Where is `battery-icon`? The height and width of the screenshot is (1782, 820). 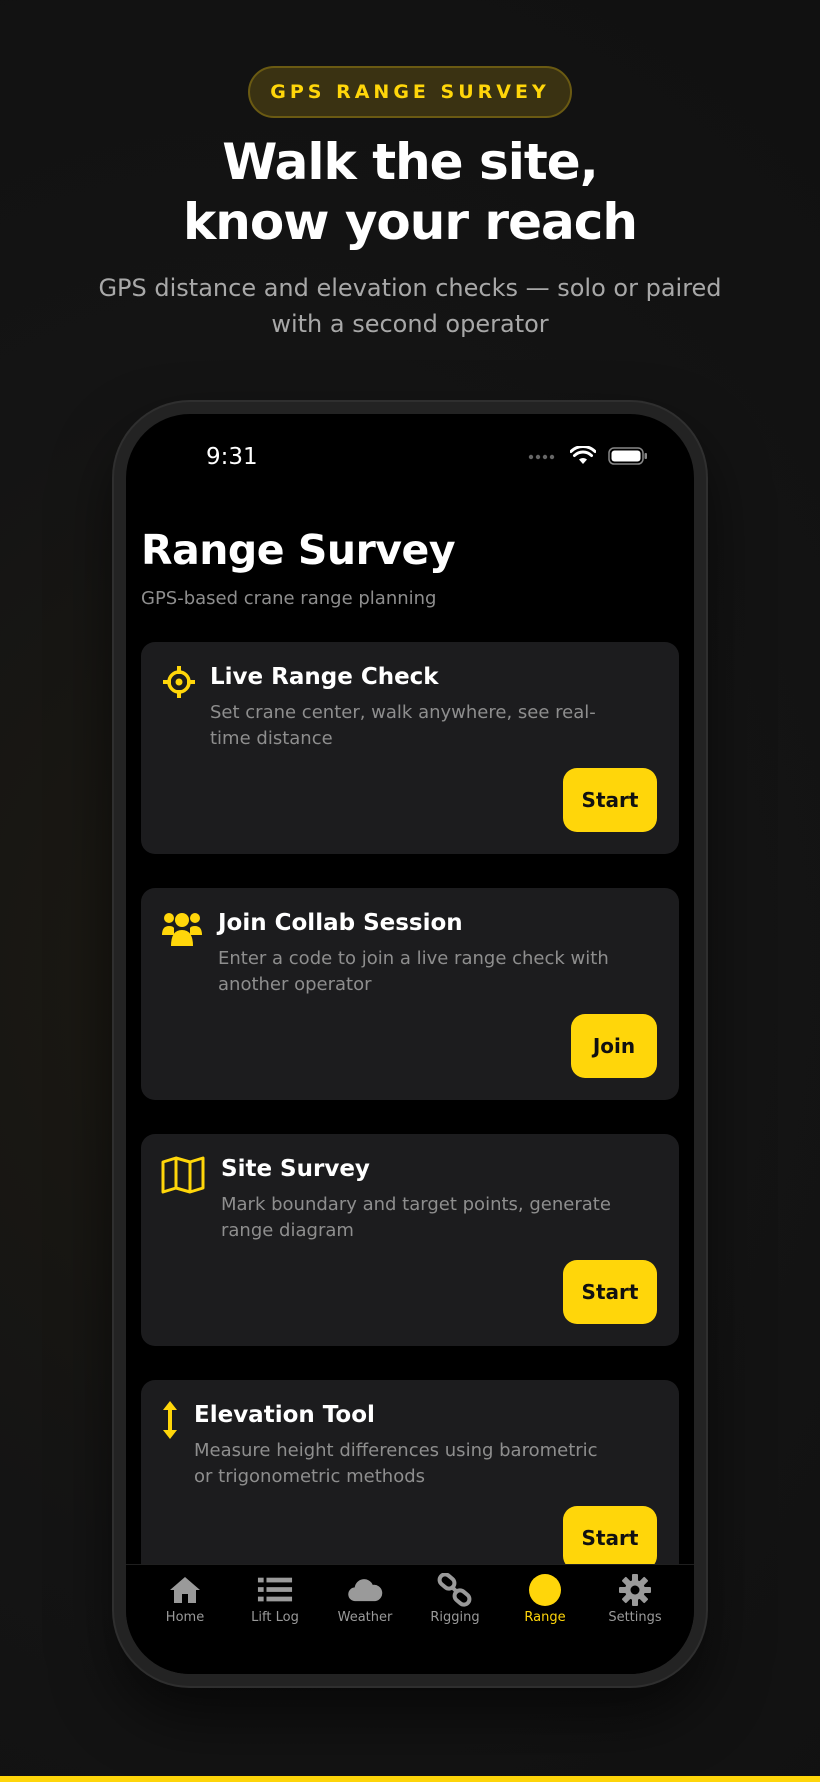
battery-icon is located at coordinates (627, 456).